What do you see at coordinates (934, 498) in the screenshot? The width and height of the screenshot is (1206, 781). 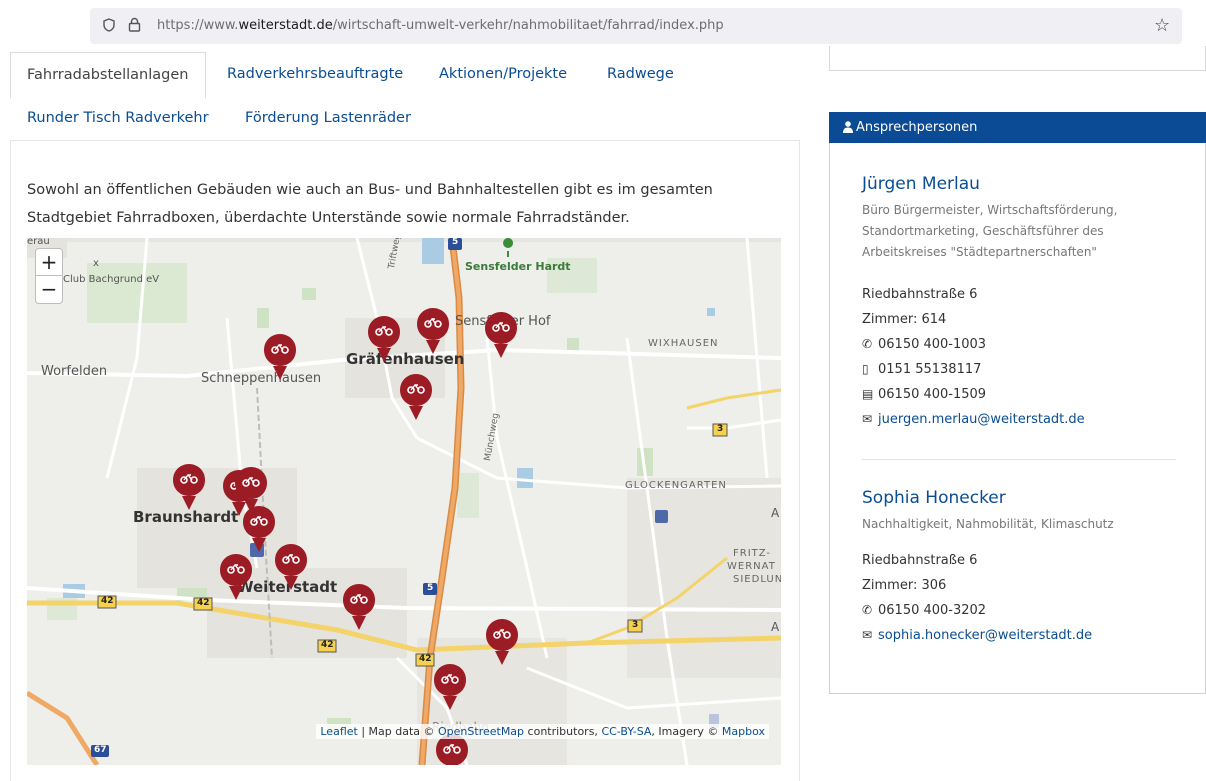 I see `contact-name: Sophia Honecker` at bounding box center [934, 498].